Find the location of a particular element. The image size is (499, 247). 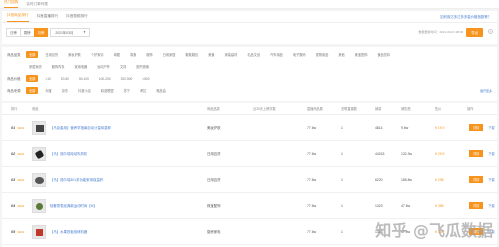

source-filter: 商品来源 全部 淘宝 京东 抖音小店 精选联盟 苏宁 考拉 唯品会 展开更多 is located at coordinates (249, 90).